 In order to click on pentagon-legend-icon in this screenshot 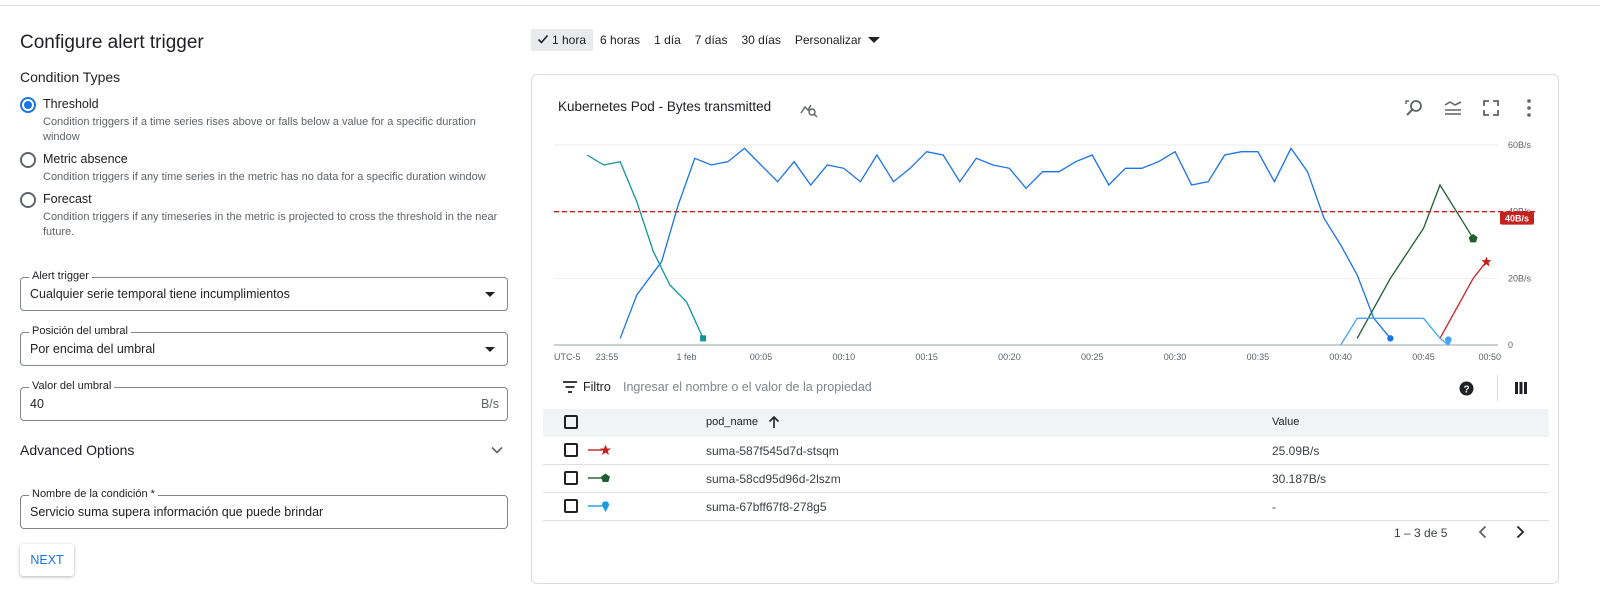, I will do `click(599, 477)`.